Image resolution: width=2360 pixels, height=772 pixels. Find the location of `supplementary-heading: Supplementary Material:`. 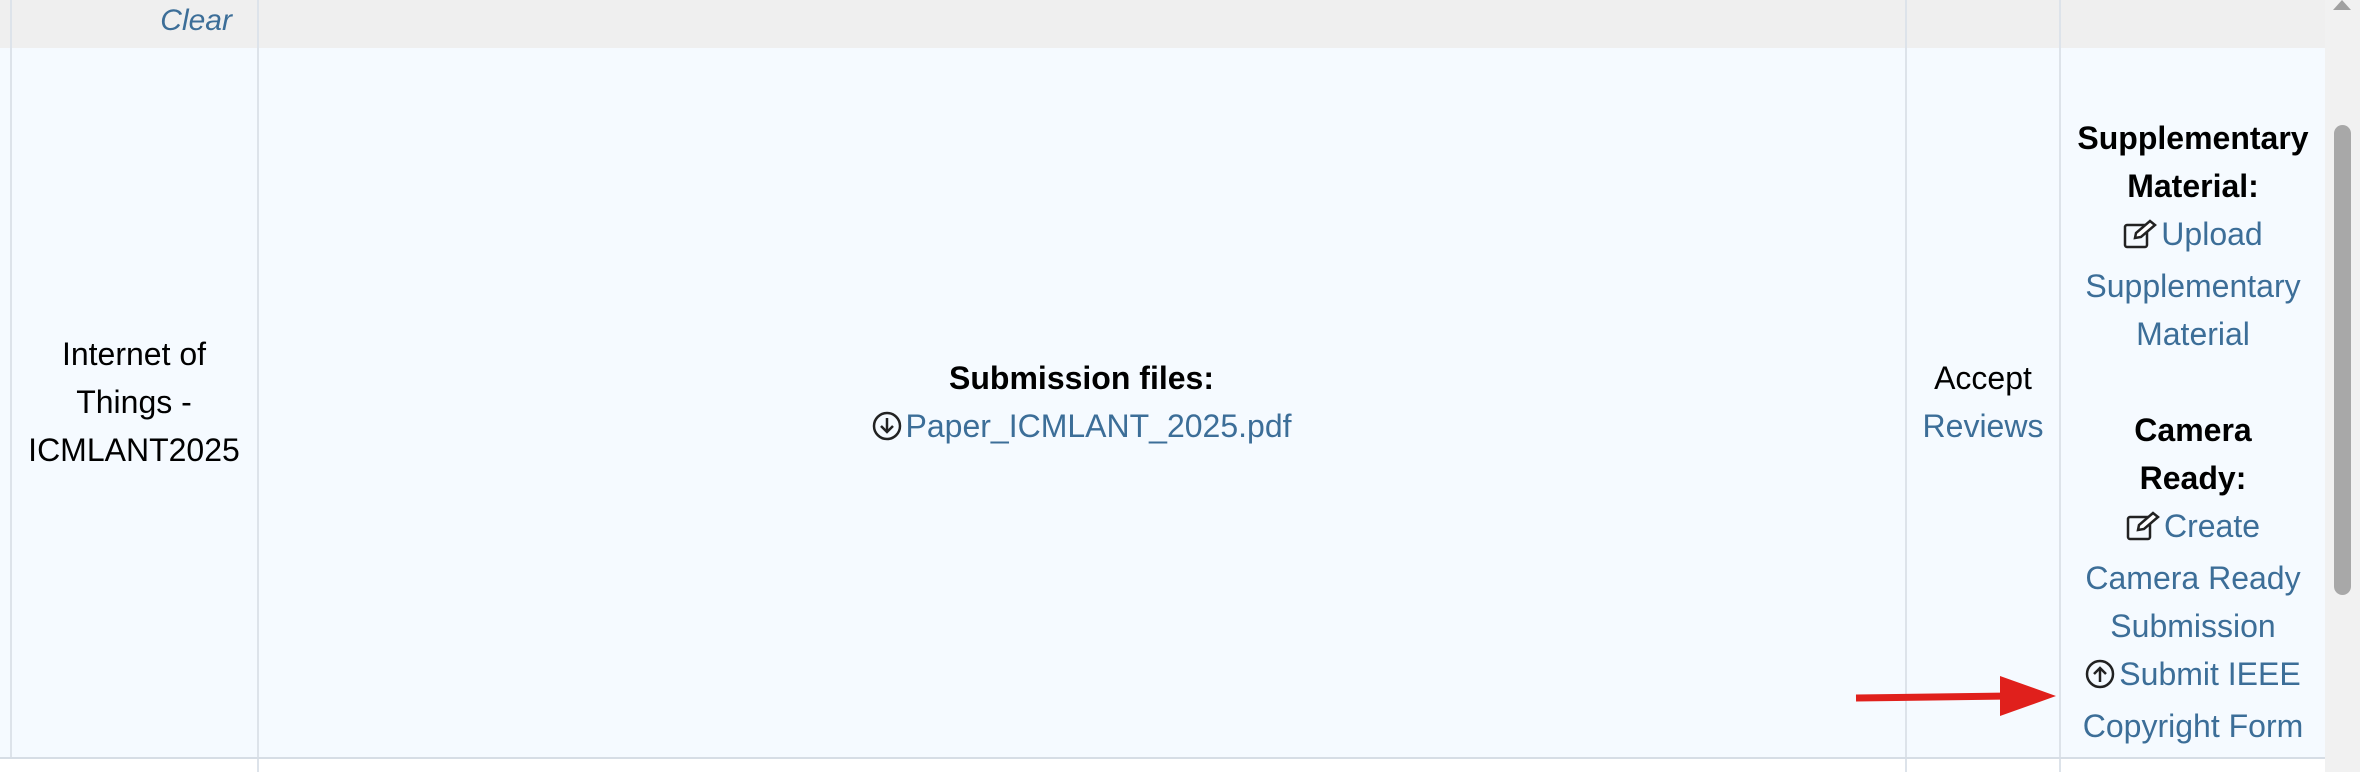

supplementary-heading: Supplementary Material: is located at coordinates (2193, 162).